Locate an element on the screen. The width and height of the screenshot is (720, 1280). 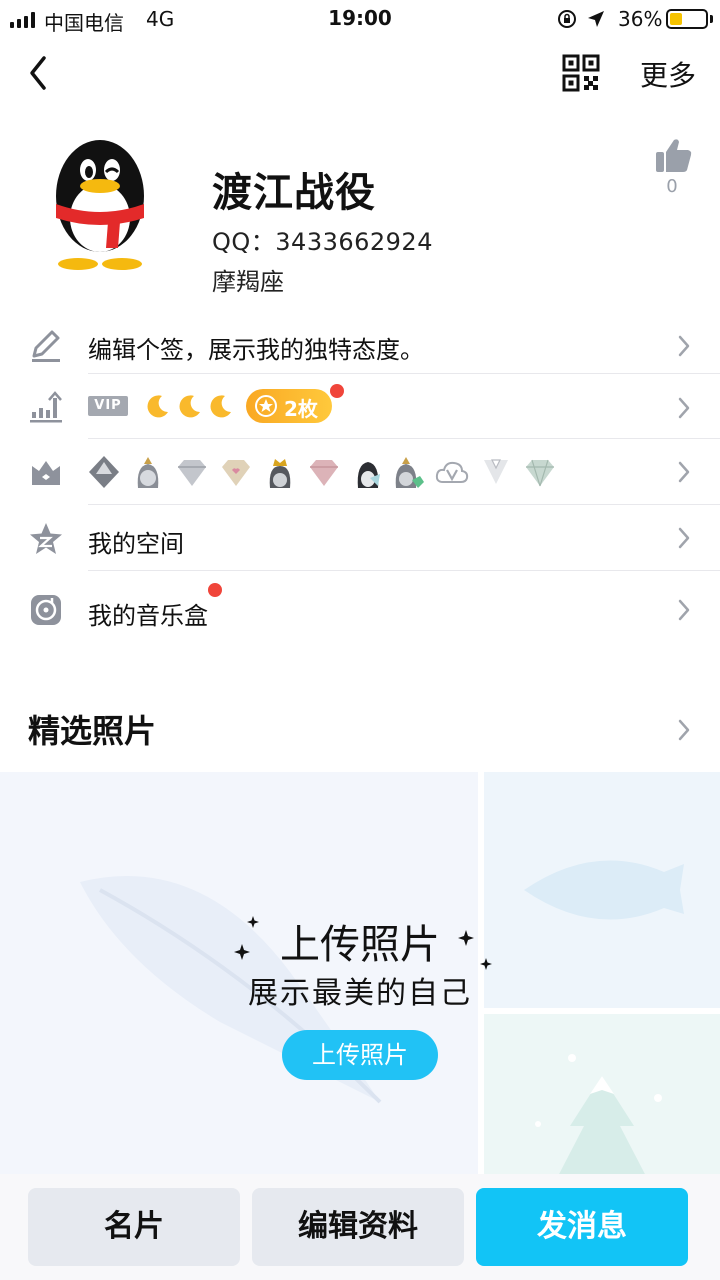
upload-photo-button: 上传照片 is located at coordinates (360, 1055).